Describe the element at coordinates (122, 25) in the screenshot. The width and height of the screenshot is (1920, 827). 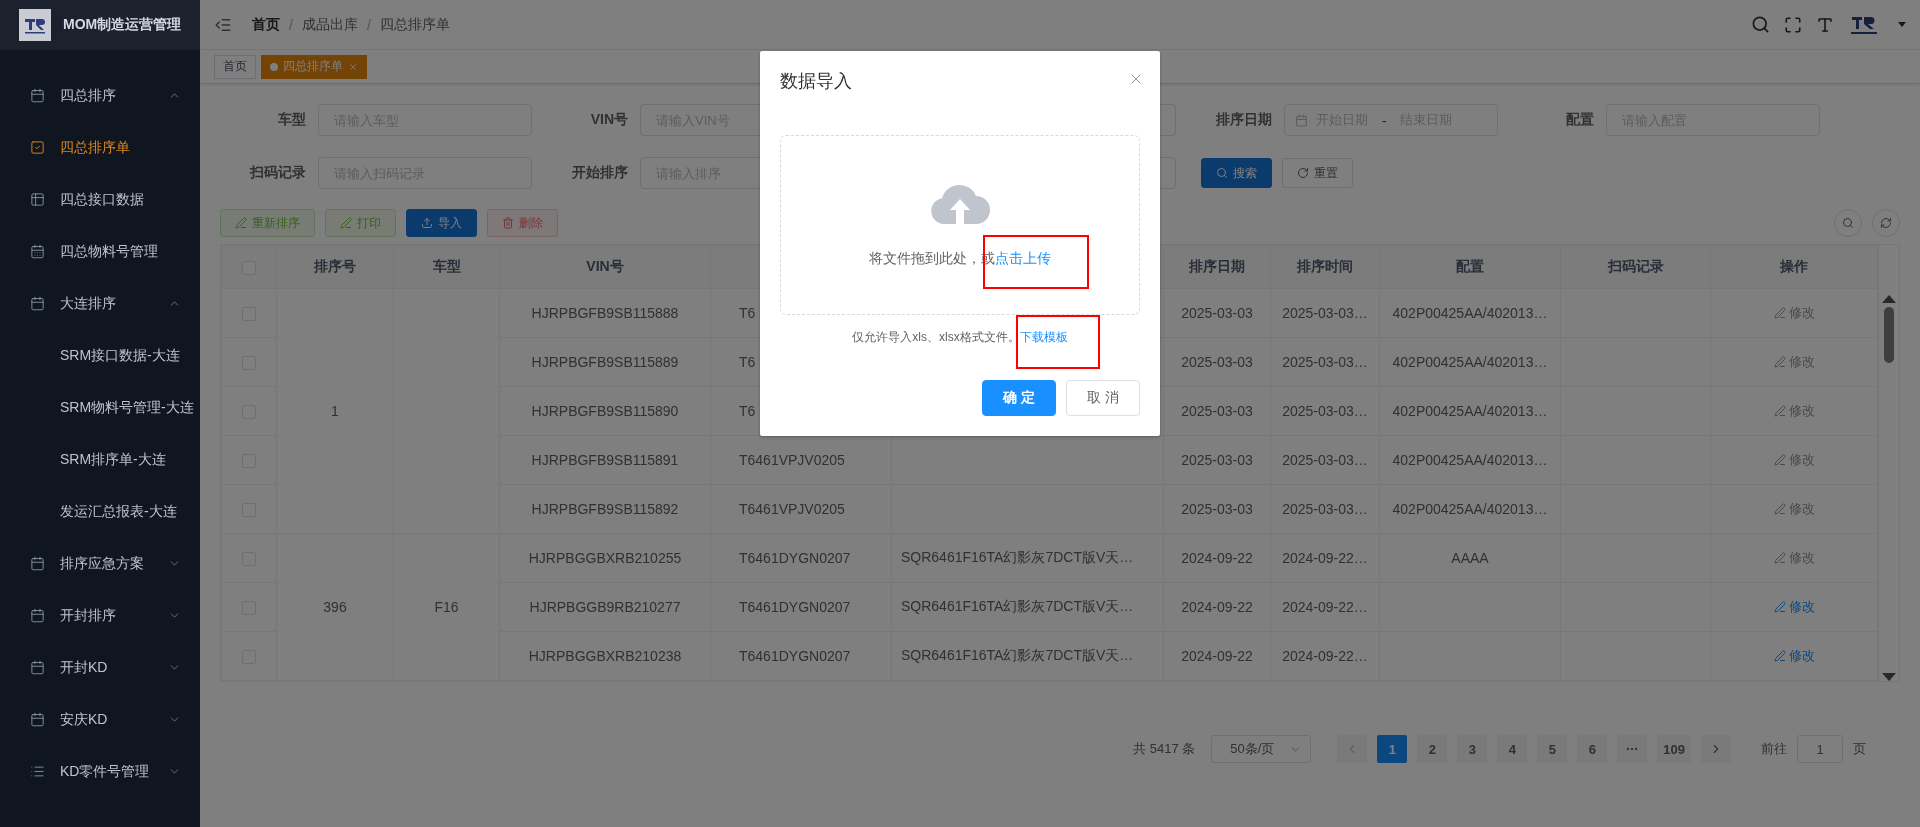
I see `app-title: MOM制造运营管理` at that location.